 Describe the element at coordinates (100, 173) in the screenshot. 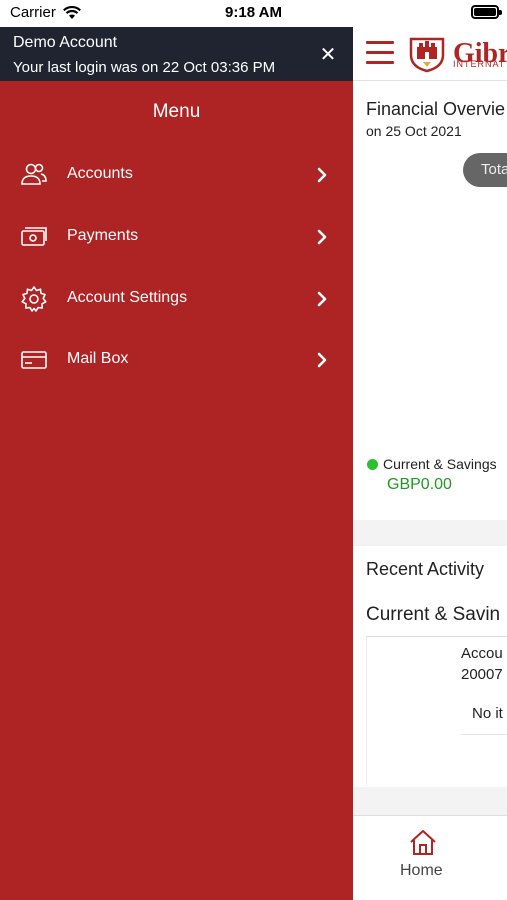

I see `menu-item-label: Accounts` at that location.